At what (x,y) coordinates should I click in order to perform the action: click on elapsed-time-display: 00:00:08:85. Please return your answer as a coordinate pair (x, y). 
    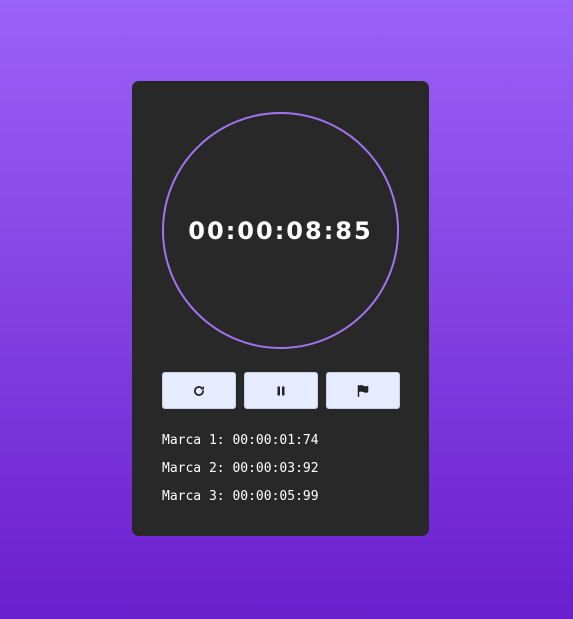
    Looking at the image, I should click on (280, 230).